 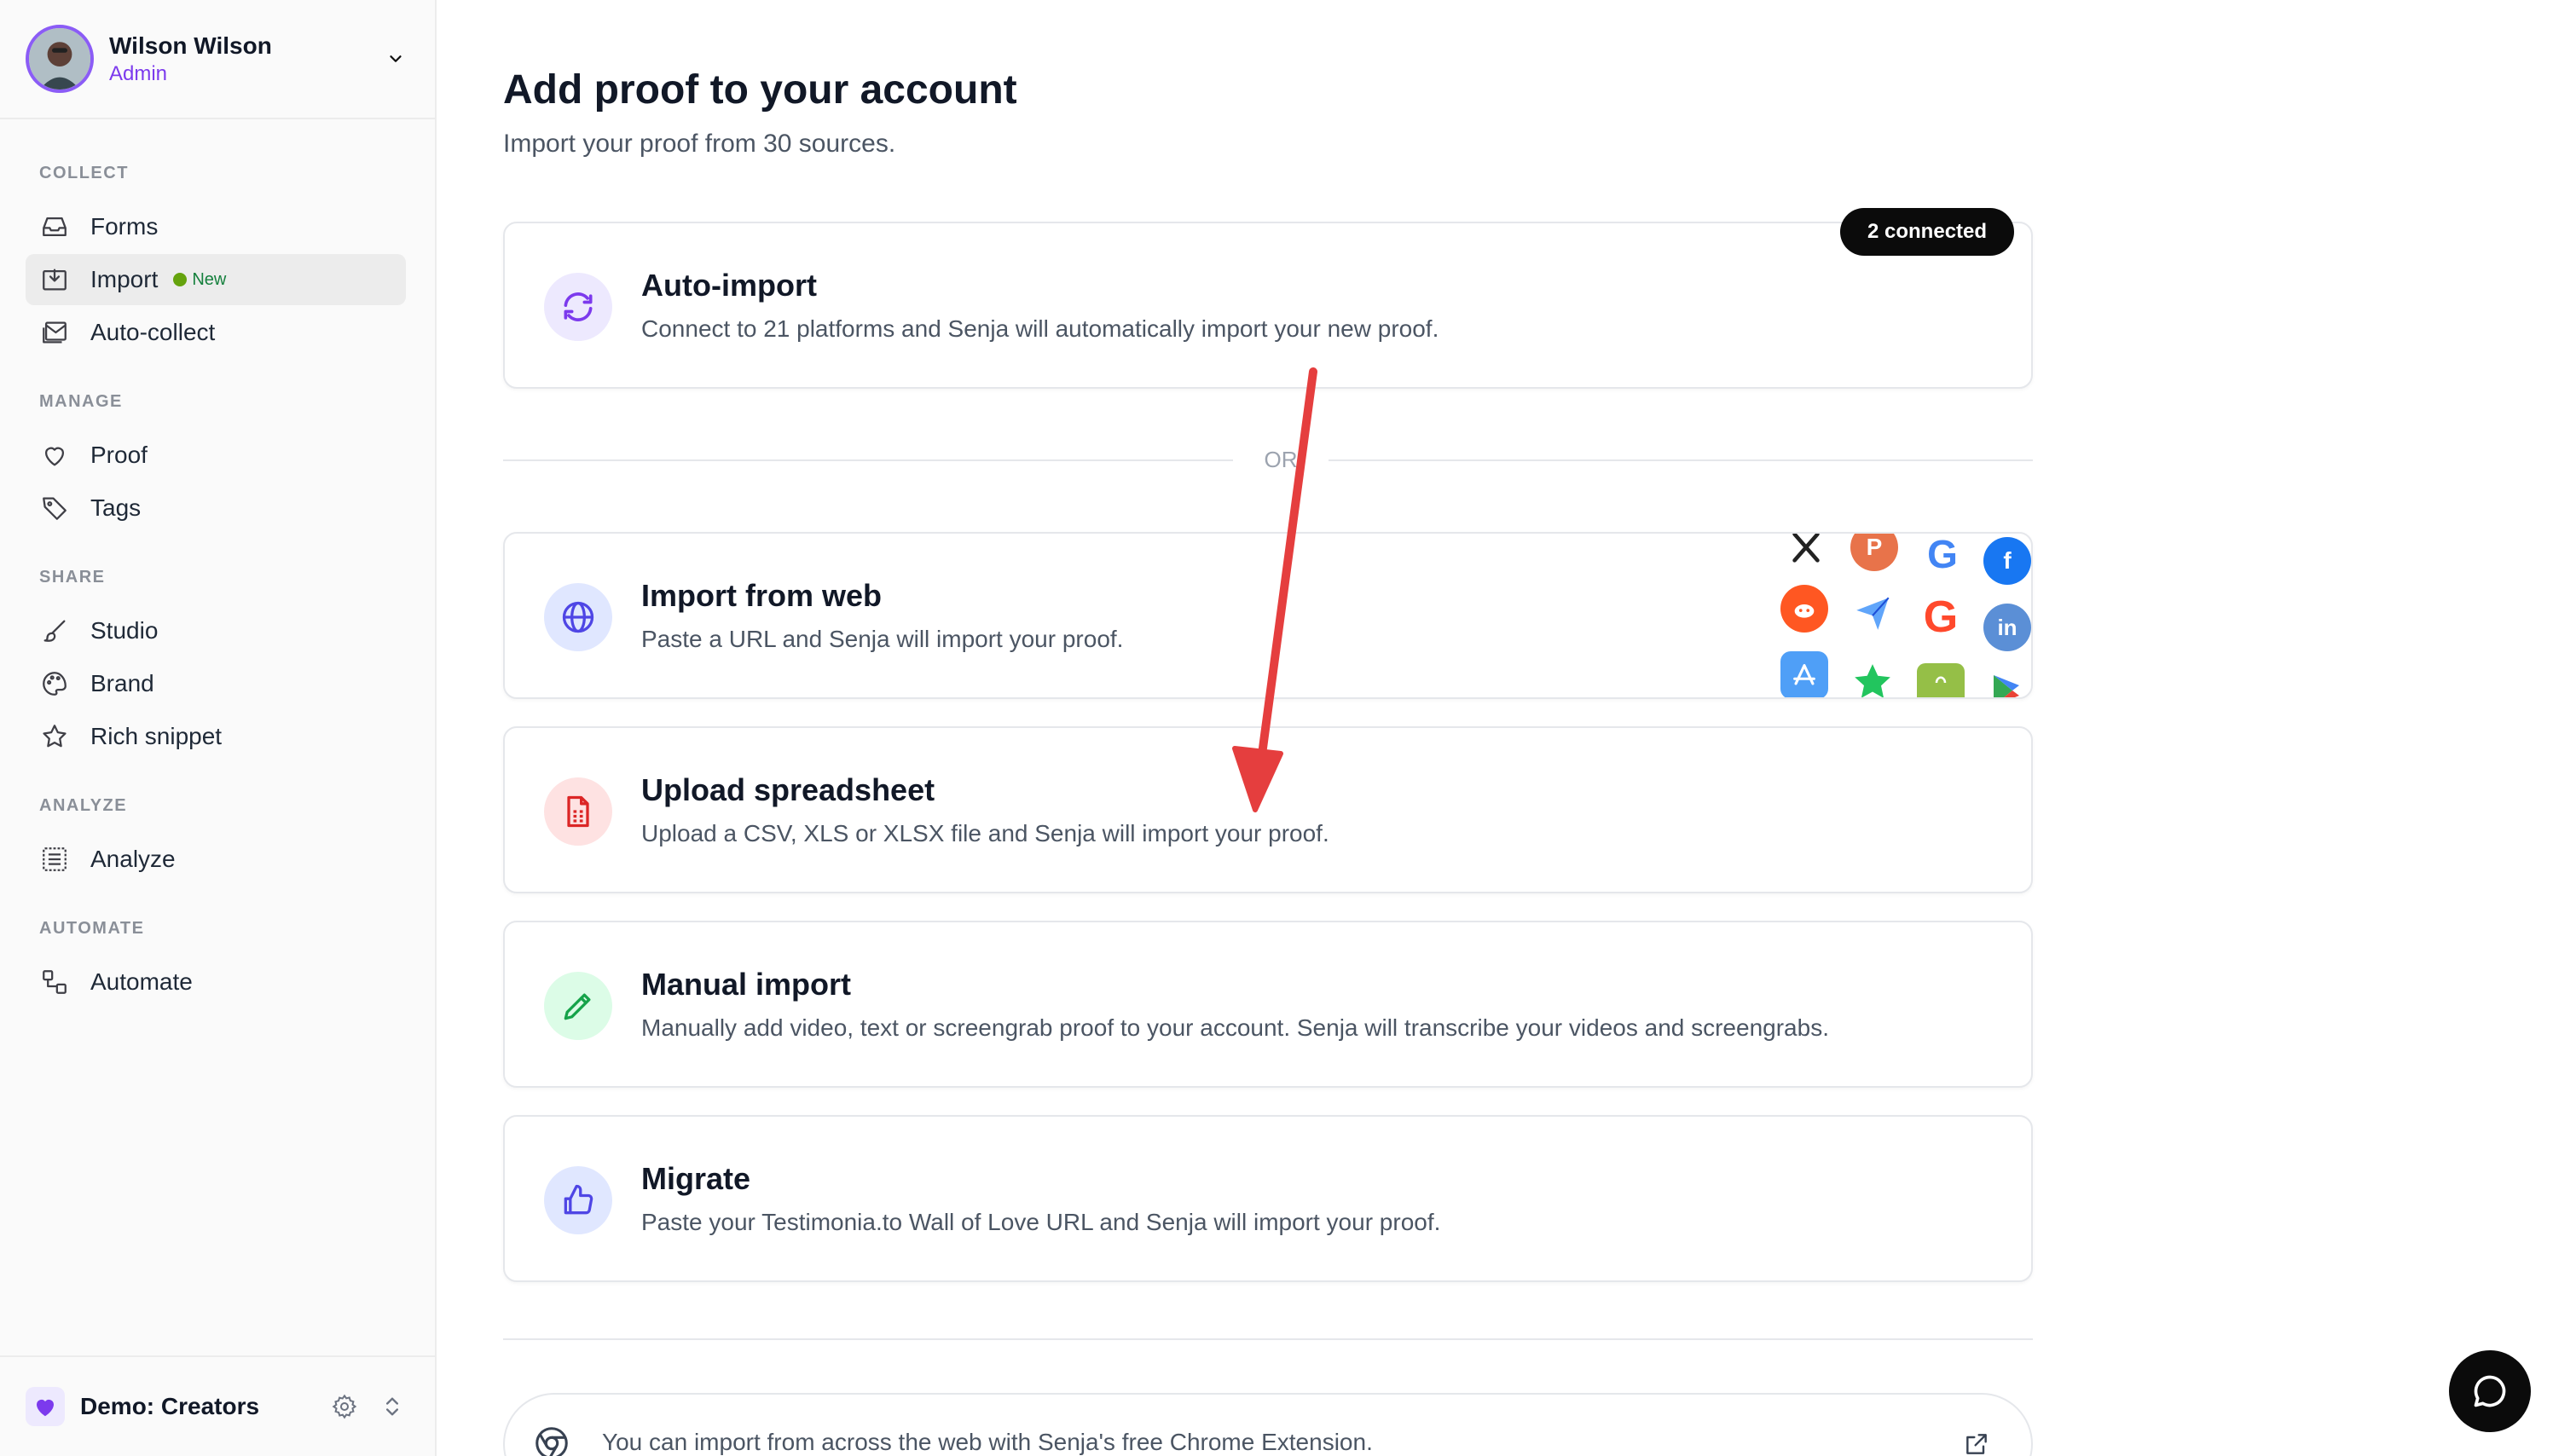 I want to click on sidebar-item-tags: Tags, so click(x=216, y=508).